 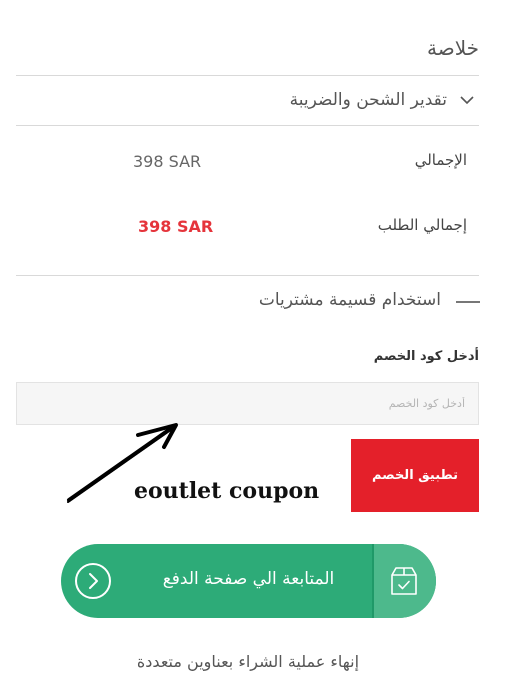 What do you see at coordinates (167, 161) in the screenshot?
I see `subtotal-value: 398 SAR` at bounding box center [167, 161].